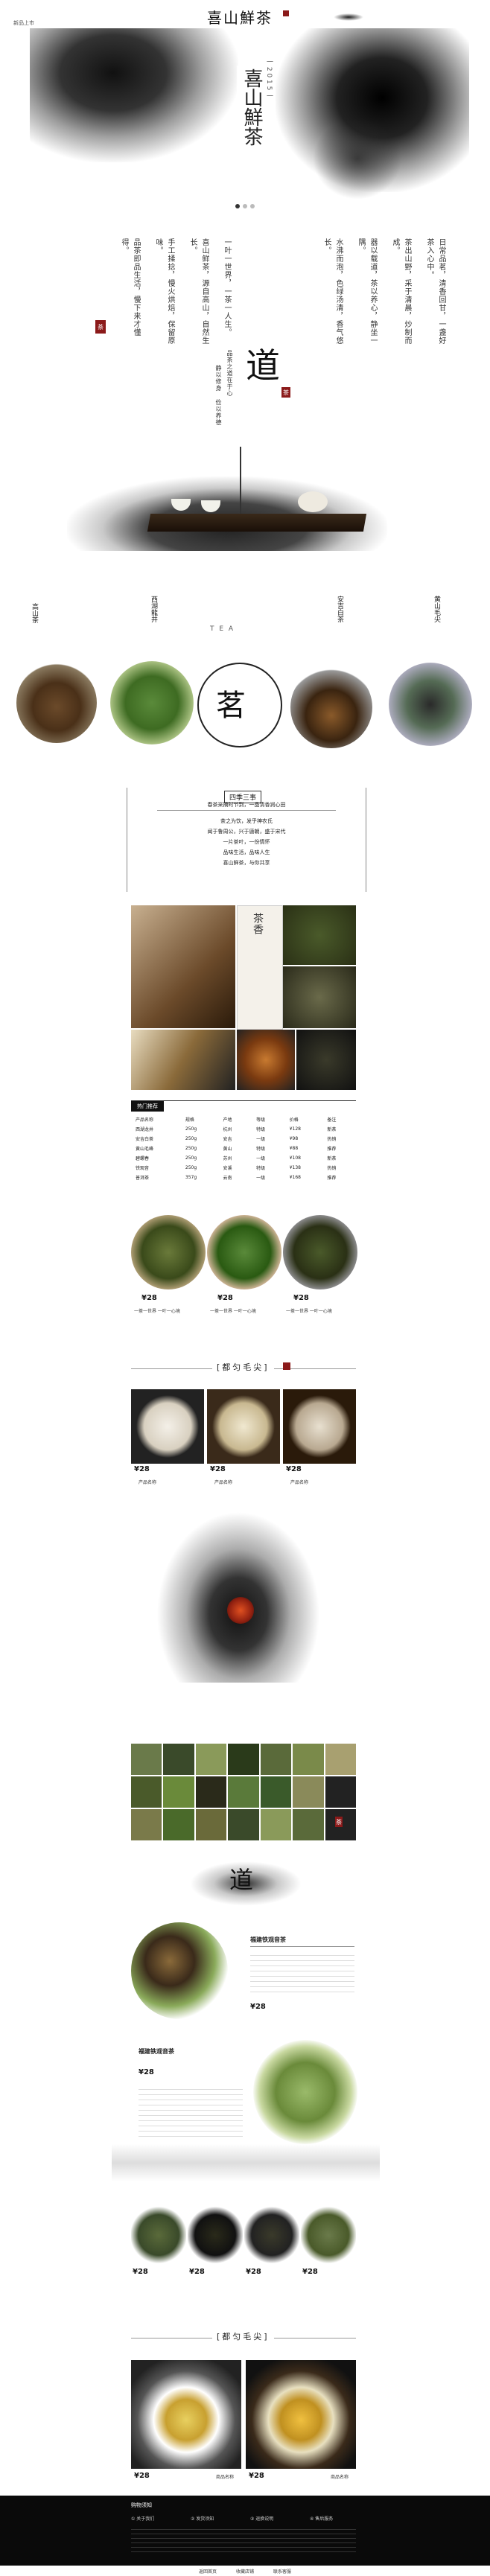 This screenshot has width=490, height=2576. Describe the element at coordinates (332, 1139) in the screenshot. I see `table-cell: 热销` at that location.